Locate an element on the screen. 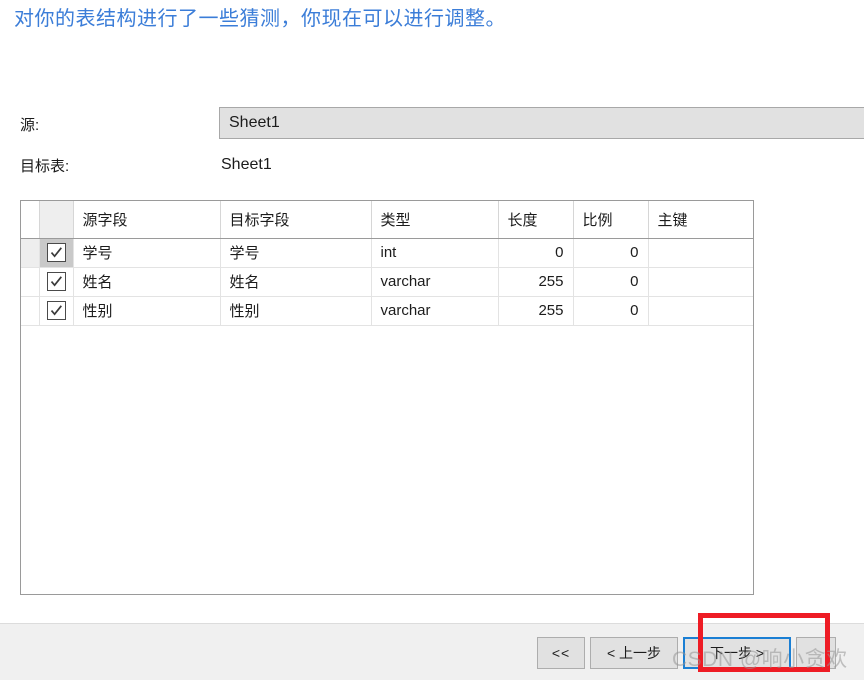 The image size is (864, 680). cell-source-field: 学号 is located at coordinates (147, 253).